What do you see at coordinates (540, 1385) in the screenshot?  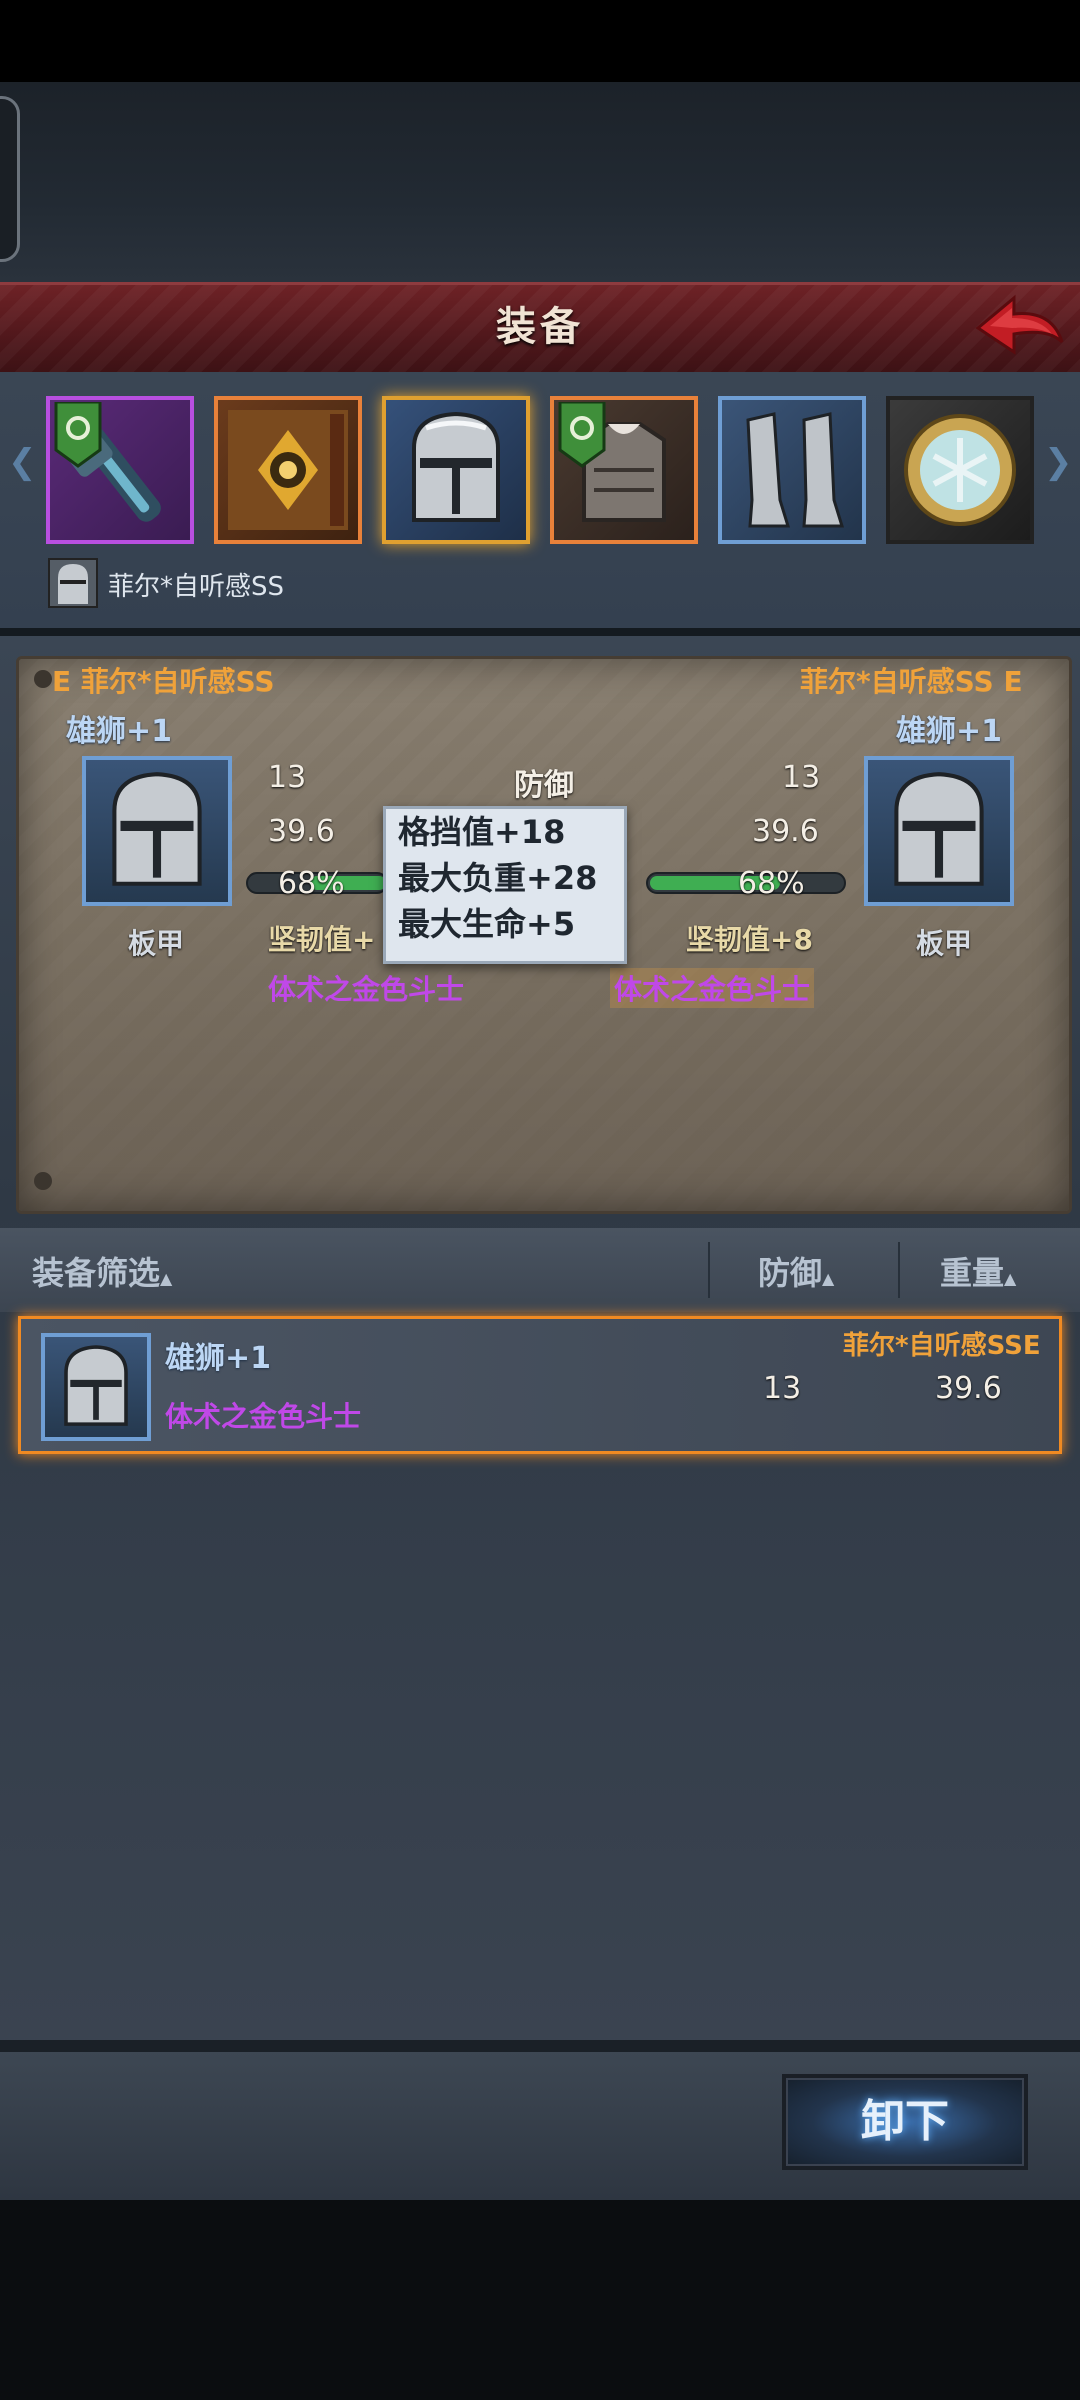 I see `table-row: 雄狮+1 体术之金色斗士 菲尔*自听感SSE 13 39.6` at bounding box center [540, 1385].